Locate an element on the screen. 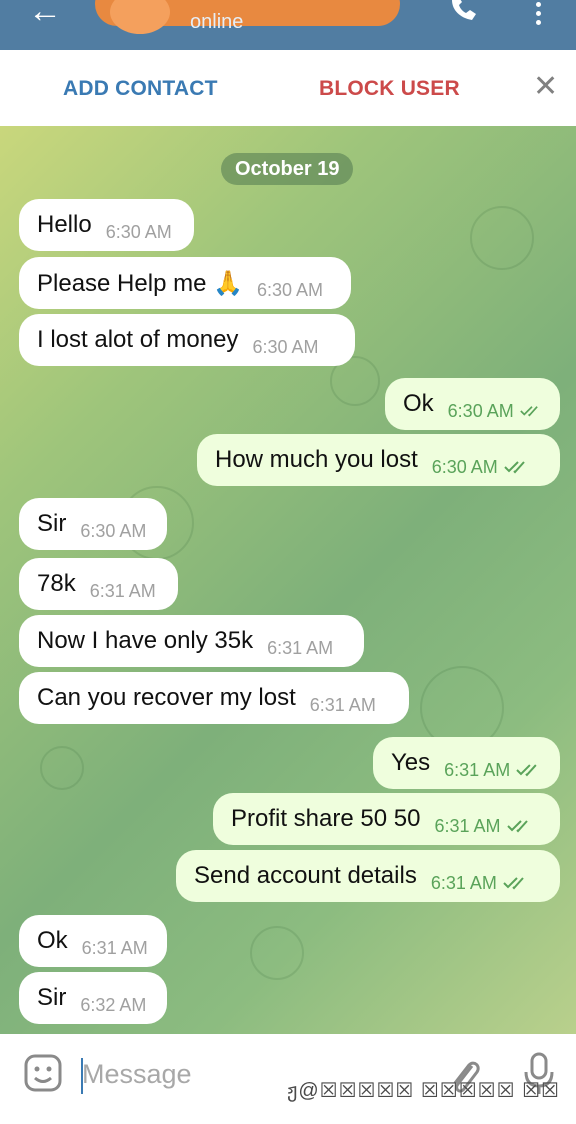 Image resolution: width=576 pixels, height=1124 pixels. message-time: 6:32 AM is located at coordinates (113, 1004).